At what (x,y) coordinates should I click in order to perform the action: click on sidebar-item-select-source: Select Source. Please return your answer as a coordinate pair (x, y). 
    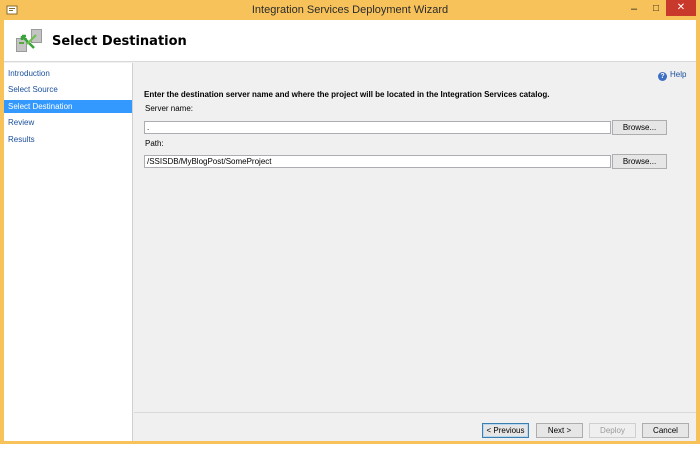
    Looking at the image, I should click on (68, 89).